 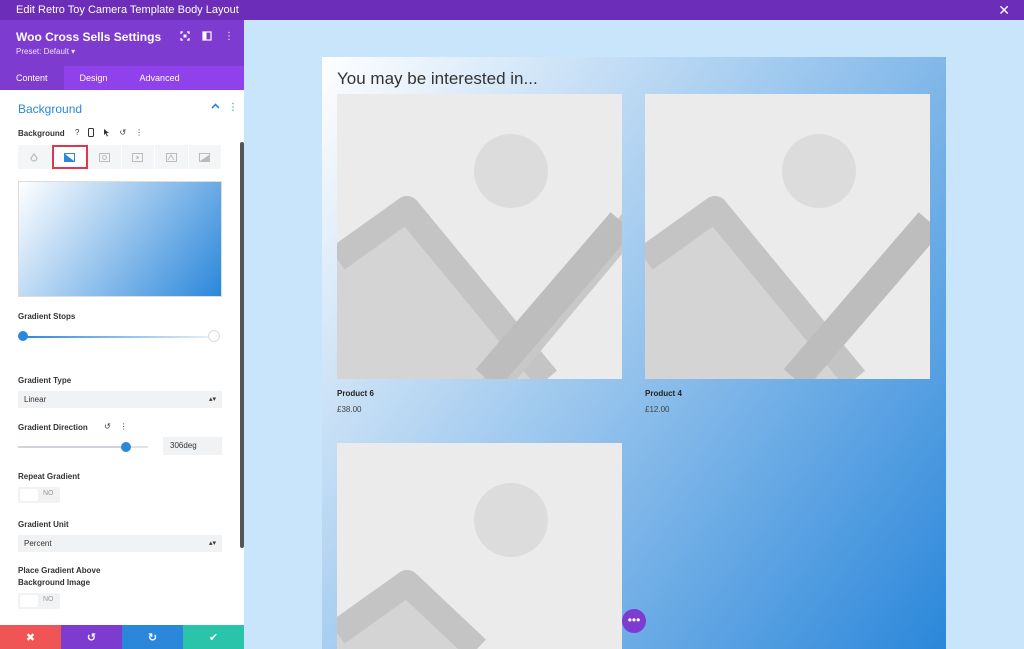 I want to click on close-icon: ✕, so click(x=1004, y=10).